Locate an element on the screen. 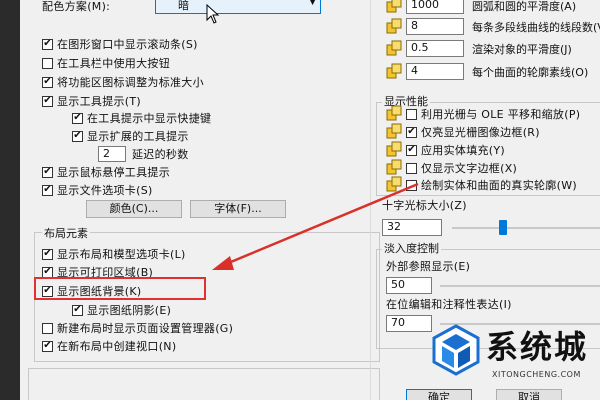  window-option-item-label: 显示鼠标悬停工具提示 is located at coordinates (113, 172).